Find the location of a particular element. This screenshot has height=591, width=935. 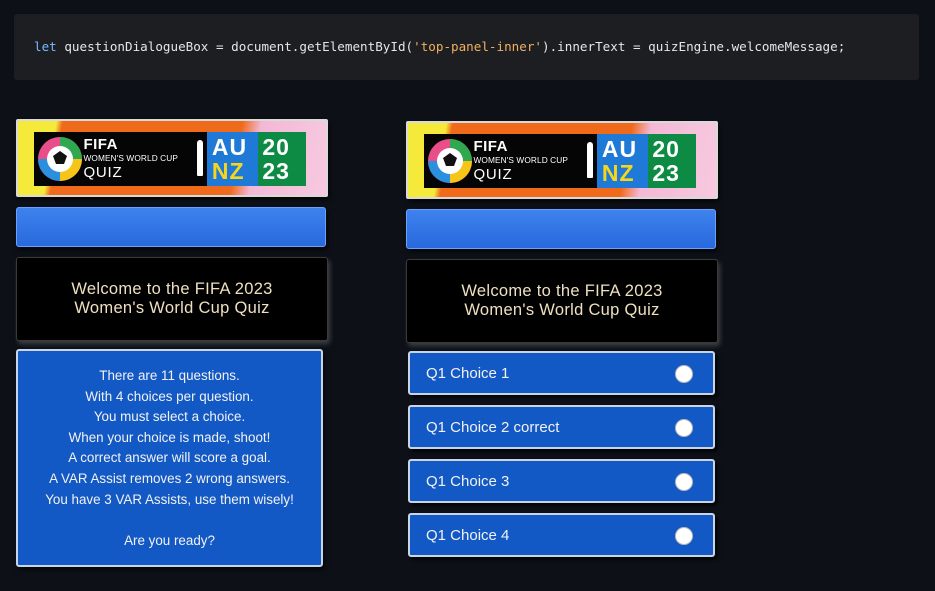

code-string: 'top-panel-inner' is located at coordinates (478, 46).